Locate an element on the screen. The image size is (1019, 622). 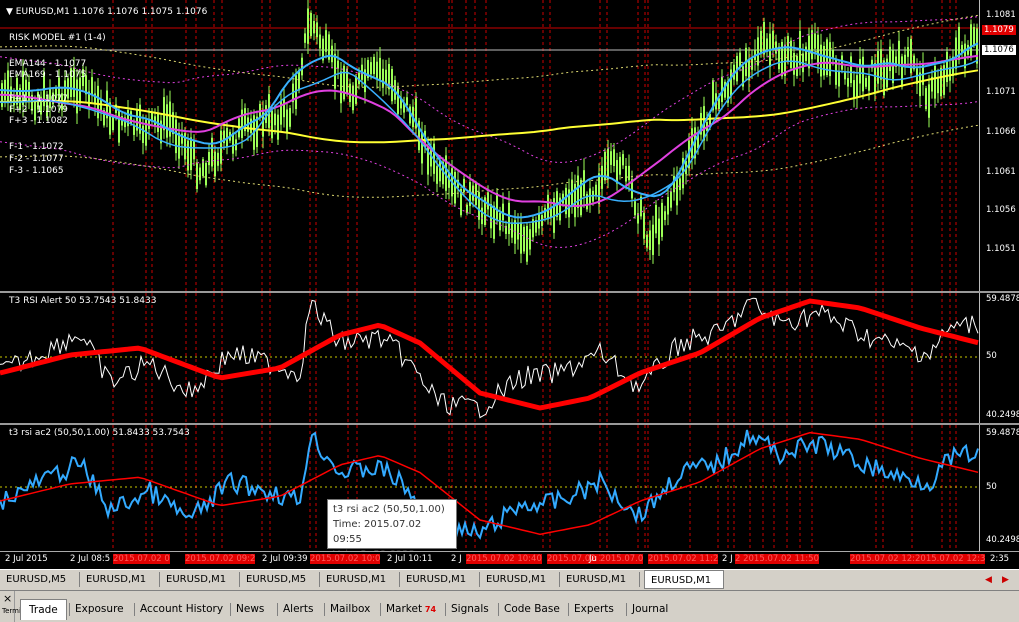
terminal-tab-market: Market 74 is located at coordinates (411, 609).